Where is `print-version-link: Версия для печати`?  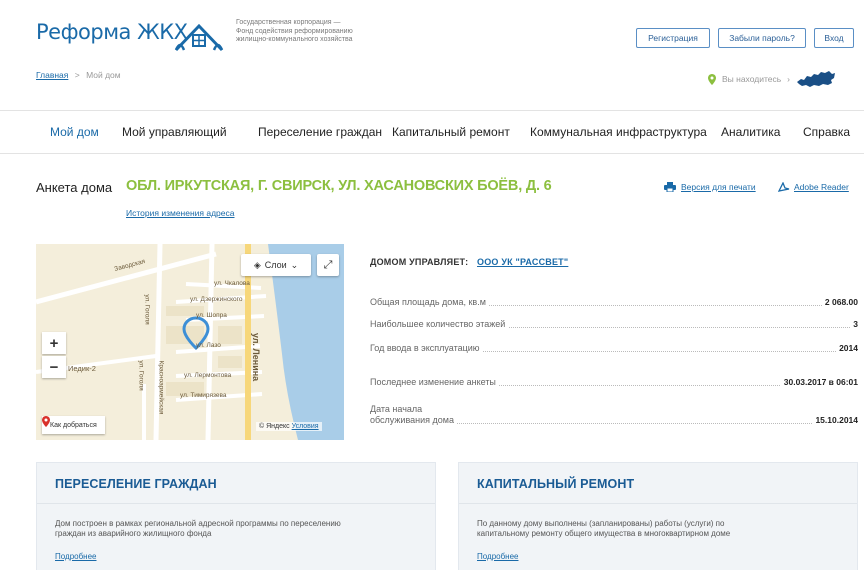 print-version-link: Версия для печати is located at coordinates (710, 187).